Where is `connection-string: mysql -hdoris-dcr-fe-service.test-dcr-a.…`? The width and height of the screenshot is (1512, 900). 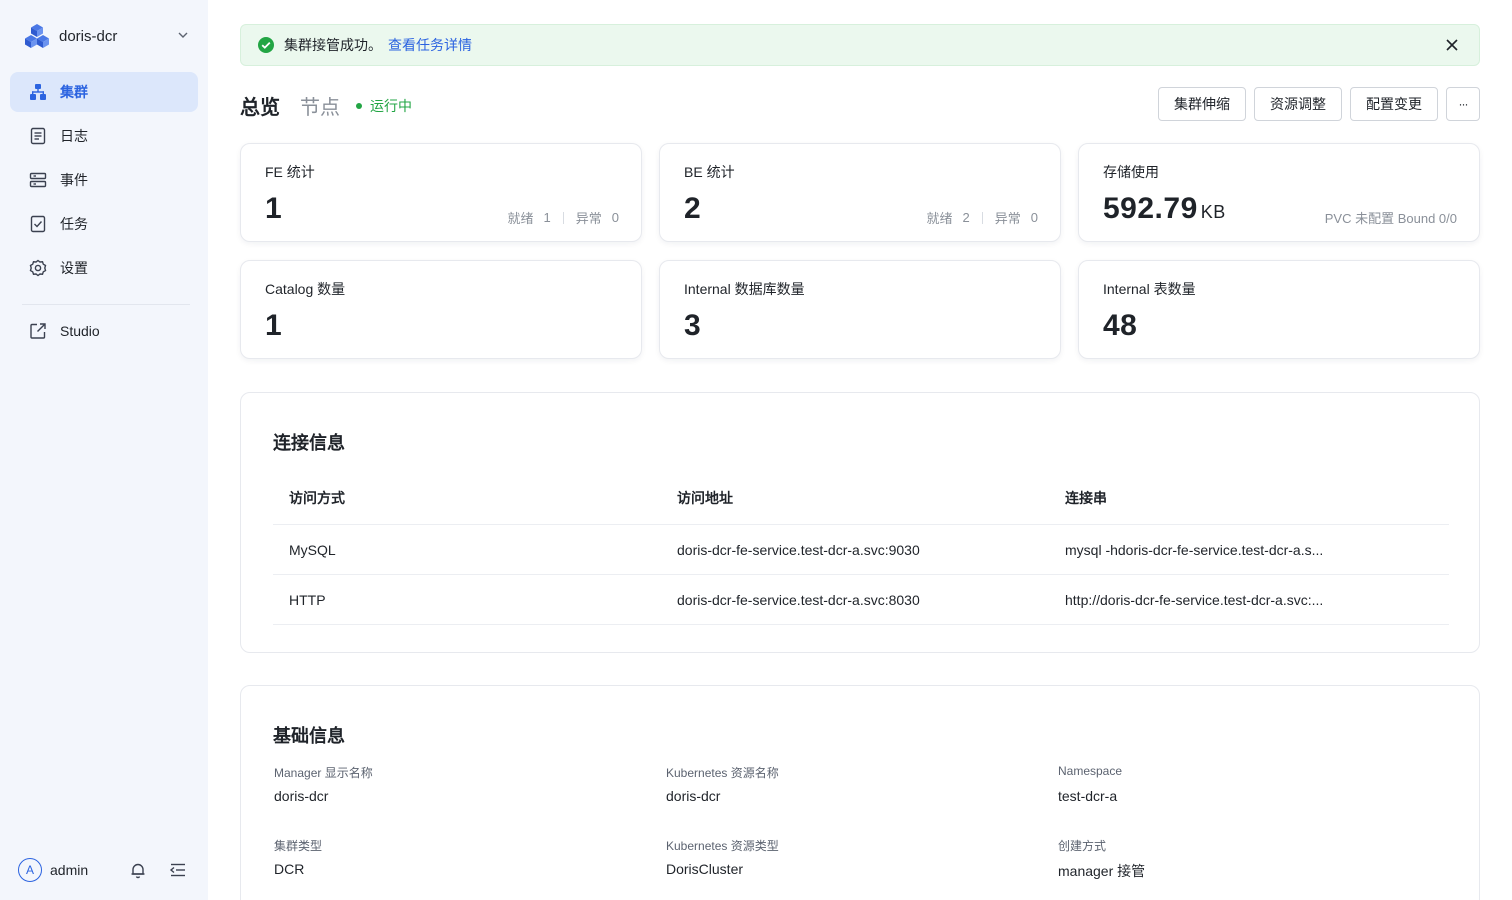 connection-string: mysql -hdoris-dcr-fe-service.test-dcr-a.… is located at coordinates (1194, 549).